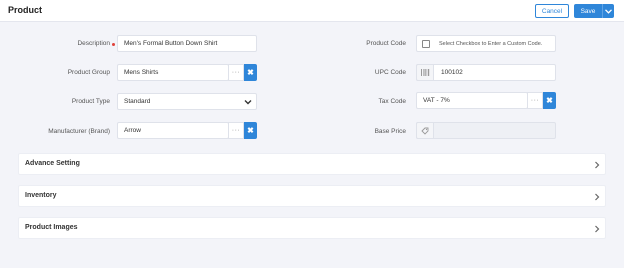 The height and width of the screenshot is (268, 624). What do you see at coordinates (552, 11) in the screenshot?
I see `cancel-button: Cancel` at bounding box center [552, 11].